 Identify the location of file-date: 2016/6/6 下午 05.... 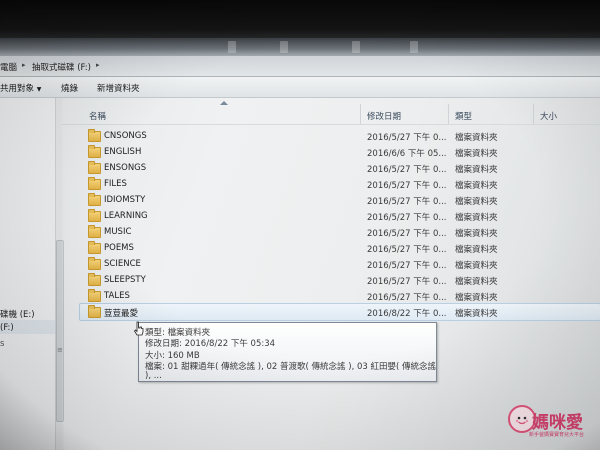
(407, 154).